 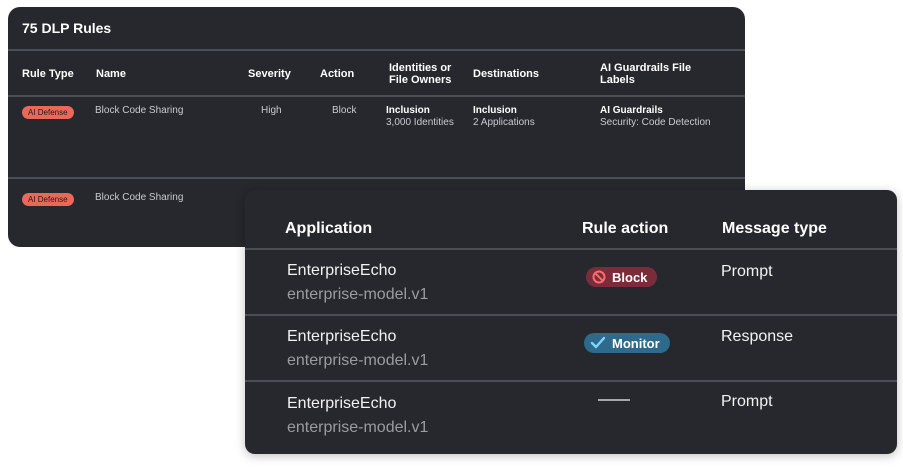 I want to click on table-divider, so click(x=376, y=96).